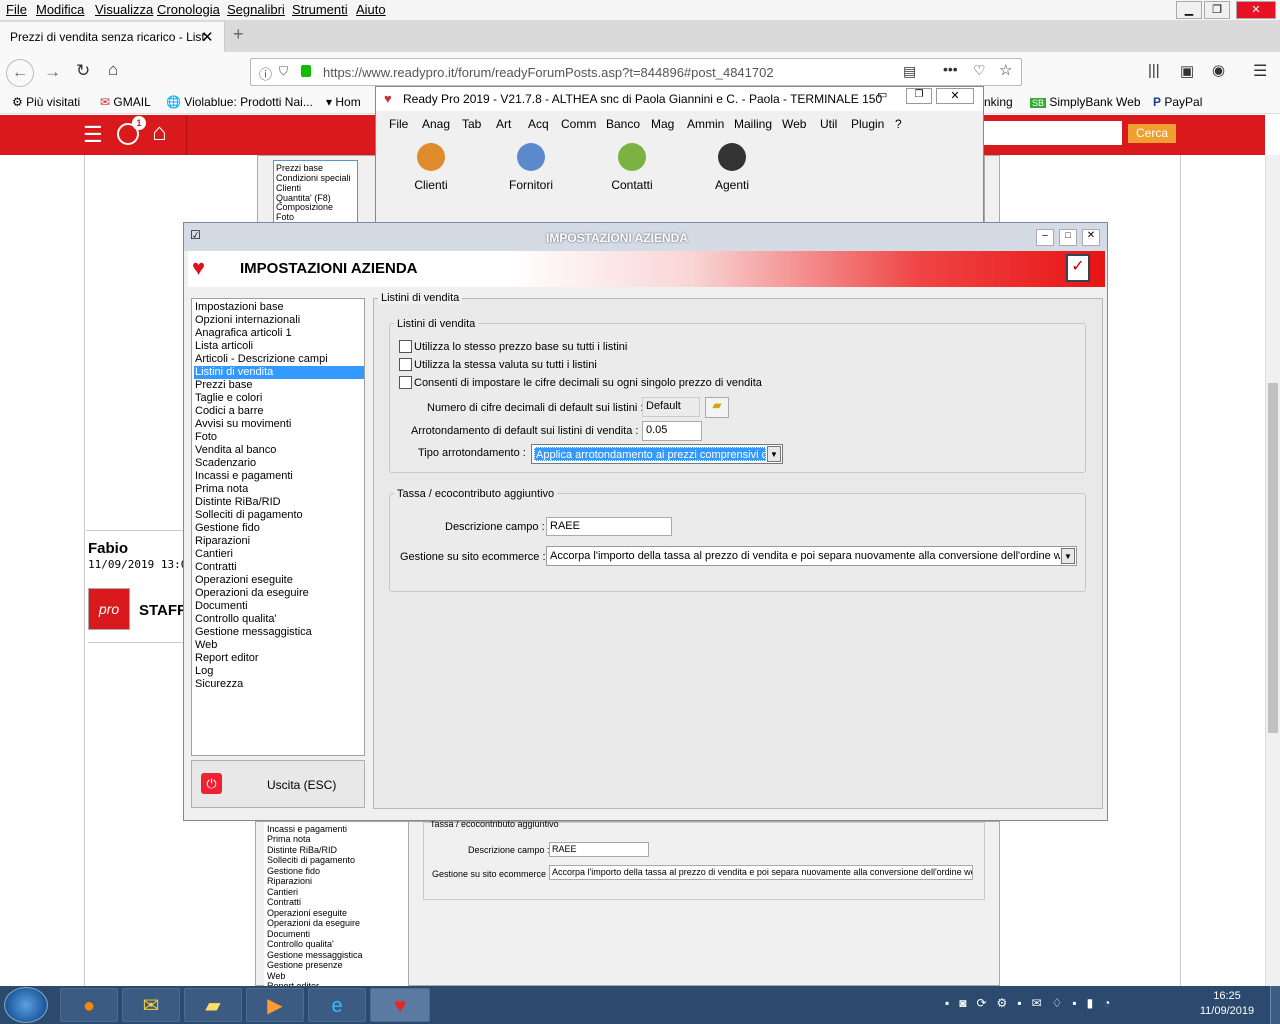  I want to click on pocket-icon: ♡, so click(979, 70).